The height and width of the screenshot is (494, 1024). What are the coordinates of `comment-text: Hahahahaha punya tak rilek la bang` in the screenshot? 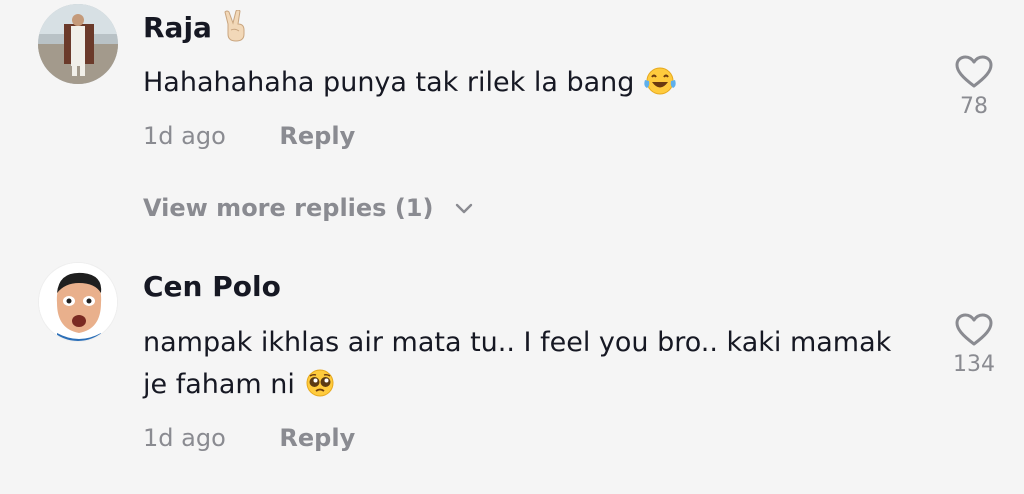 It's located at (533, 85).